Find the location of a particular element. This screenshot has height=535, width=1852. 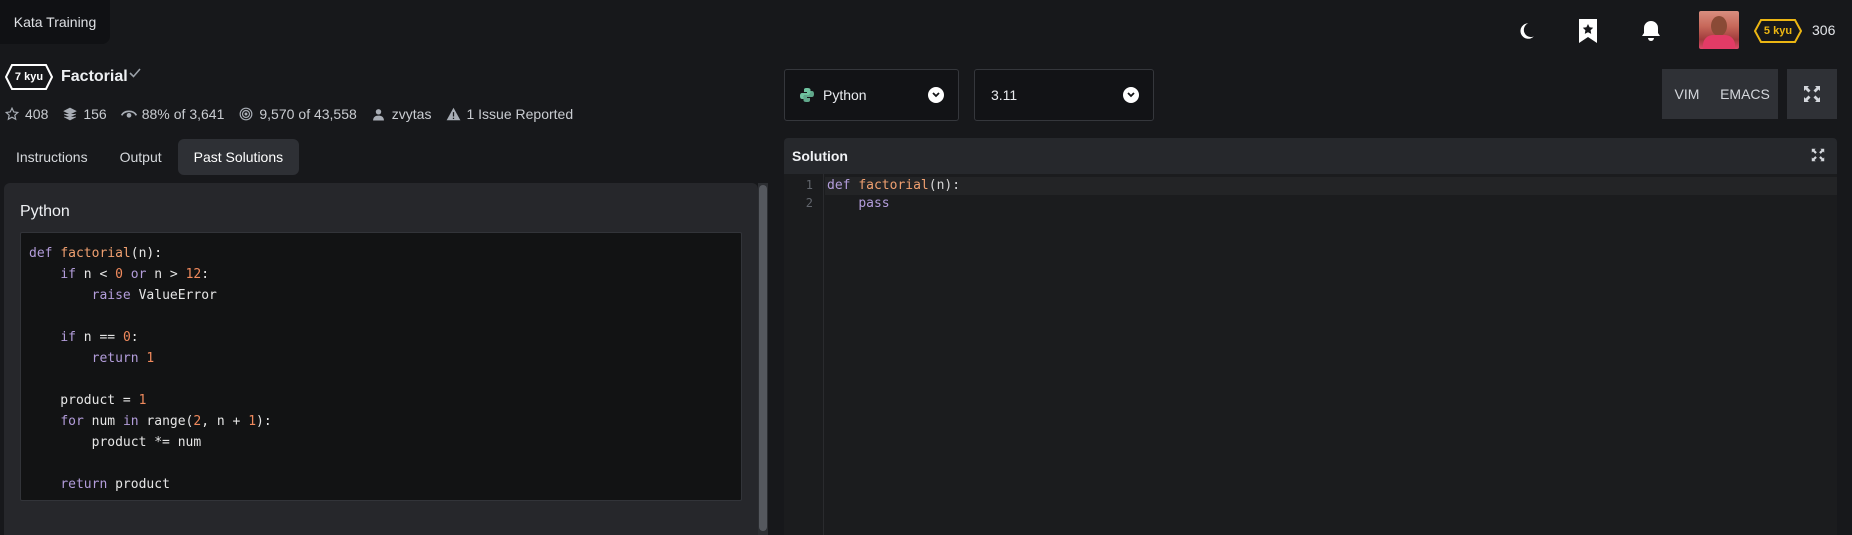

code-line: product = 1 is located at coordinates (88, 400).